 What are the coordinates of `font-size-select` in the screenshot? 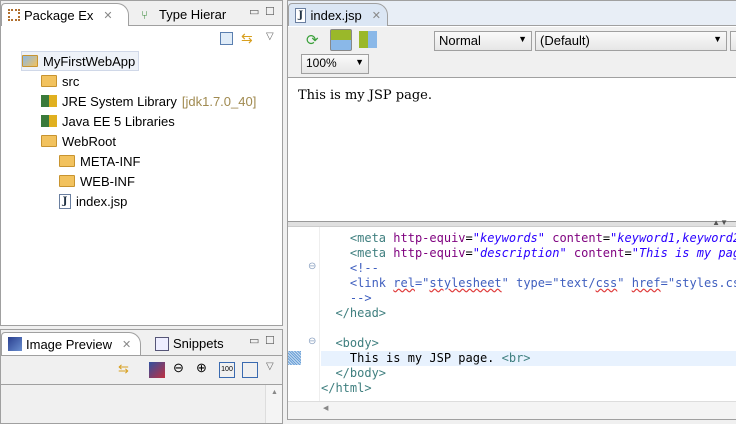 It's located at (733, 41).